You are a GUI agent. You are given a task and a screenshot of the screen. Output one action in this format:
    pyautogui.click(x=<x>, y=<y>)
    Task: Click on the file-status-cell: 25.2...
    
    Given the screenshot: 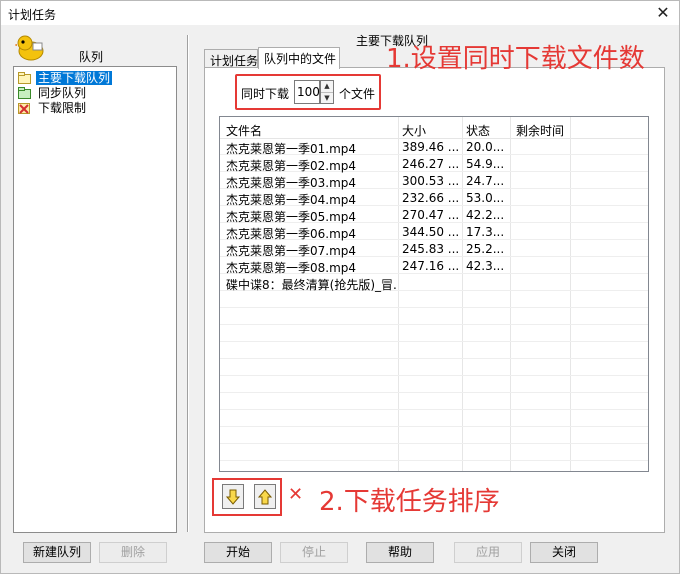 What is the action you would take?
    pyautogui.click(x=485, y=249)
    